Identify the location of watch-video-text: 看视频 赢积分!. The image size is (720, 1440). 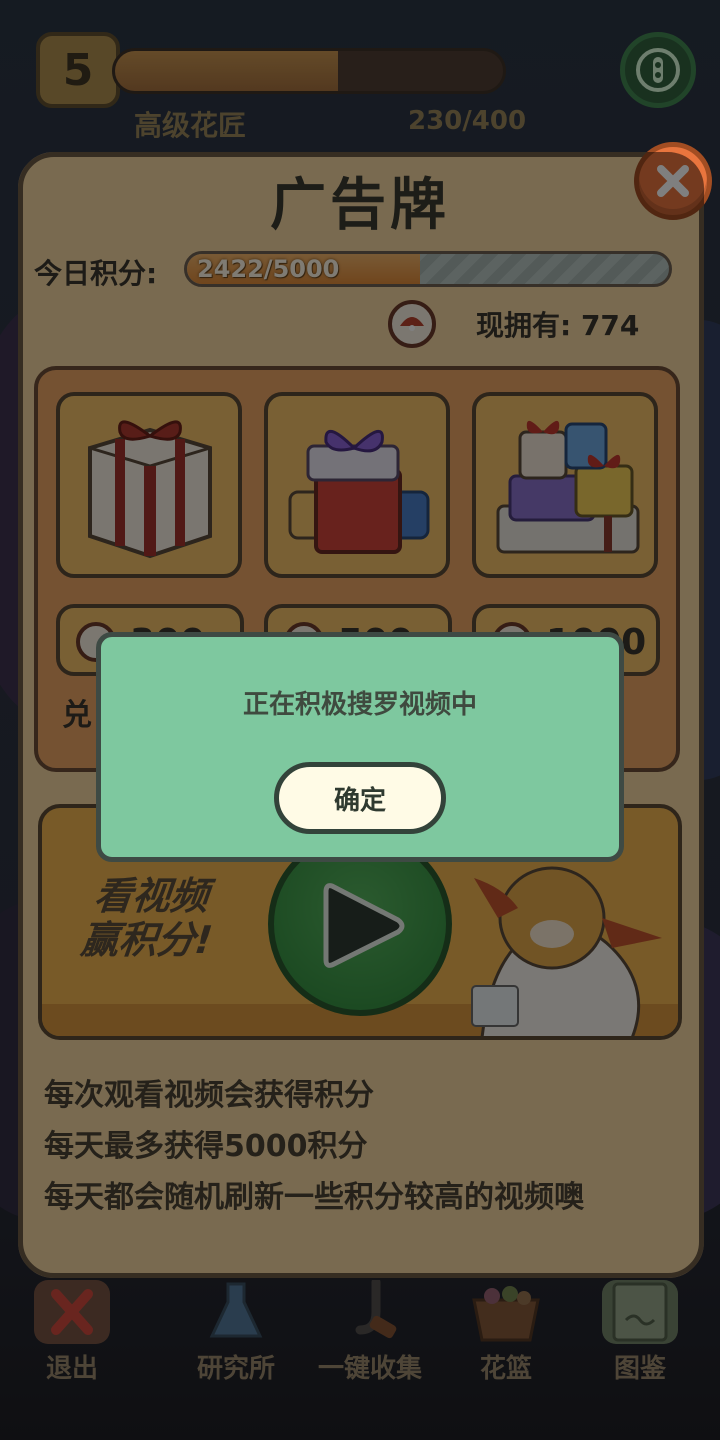
(148, 918).